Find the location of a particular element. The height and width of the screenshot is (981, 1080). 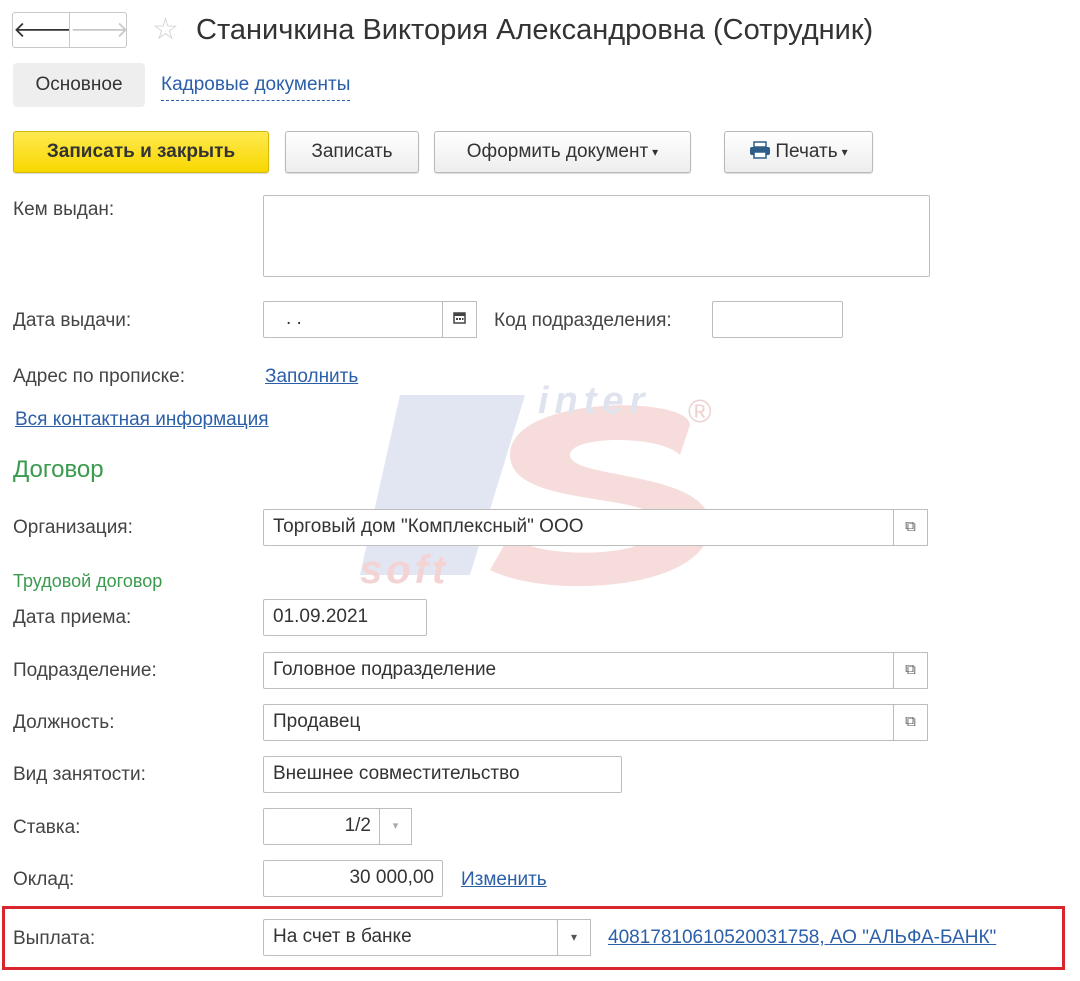

forward-button: 🡒 is located at coordinates (99, 30).